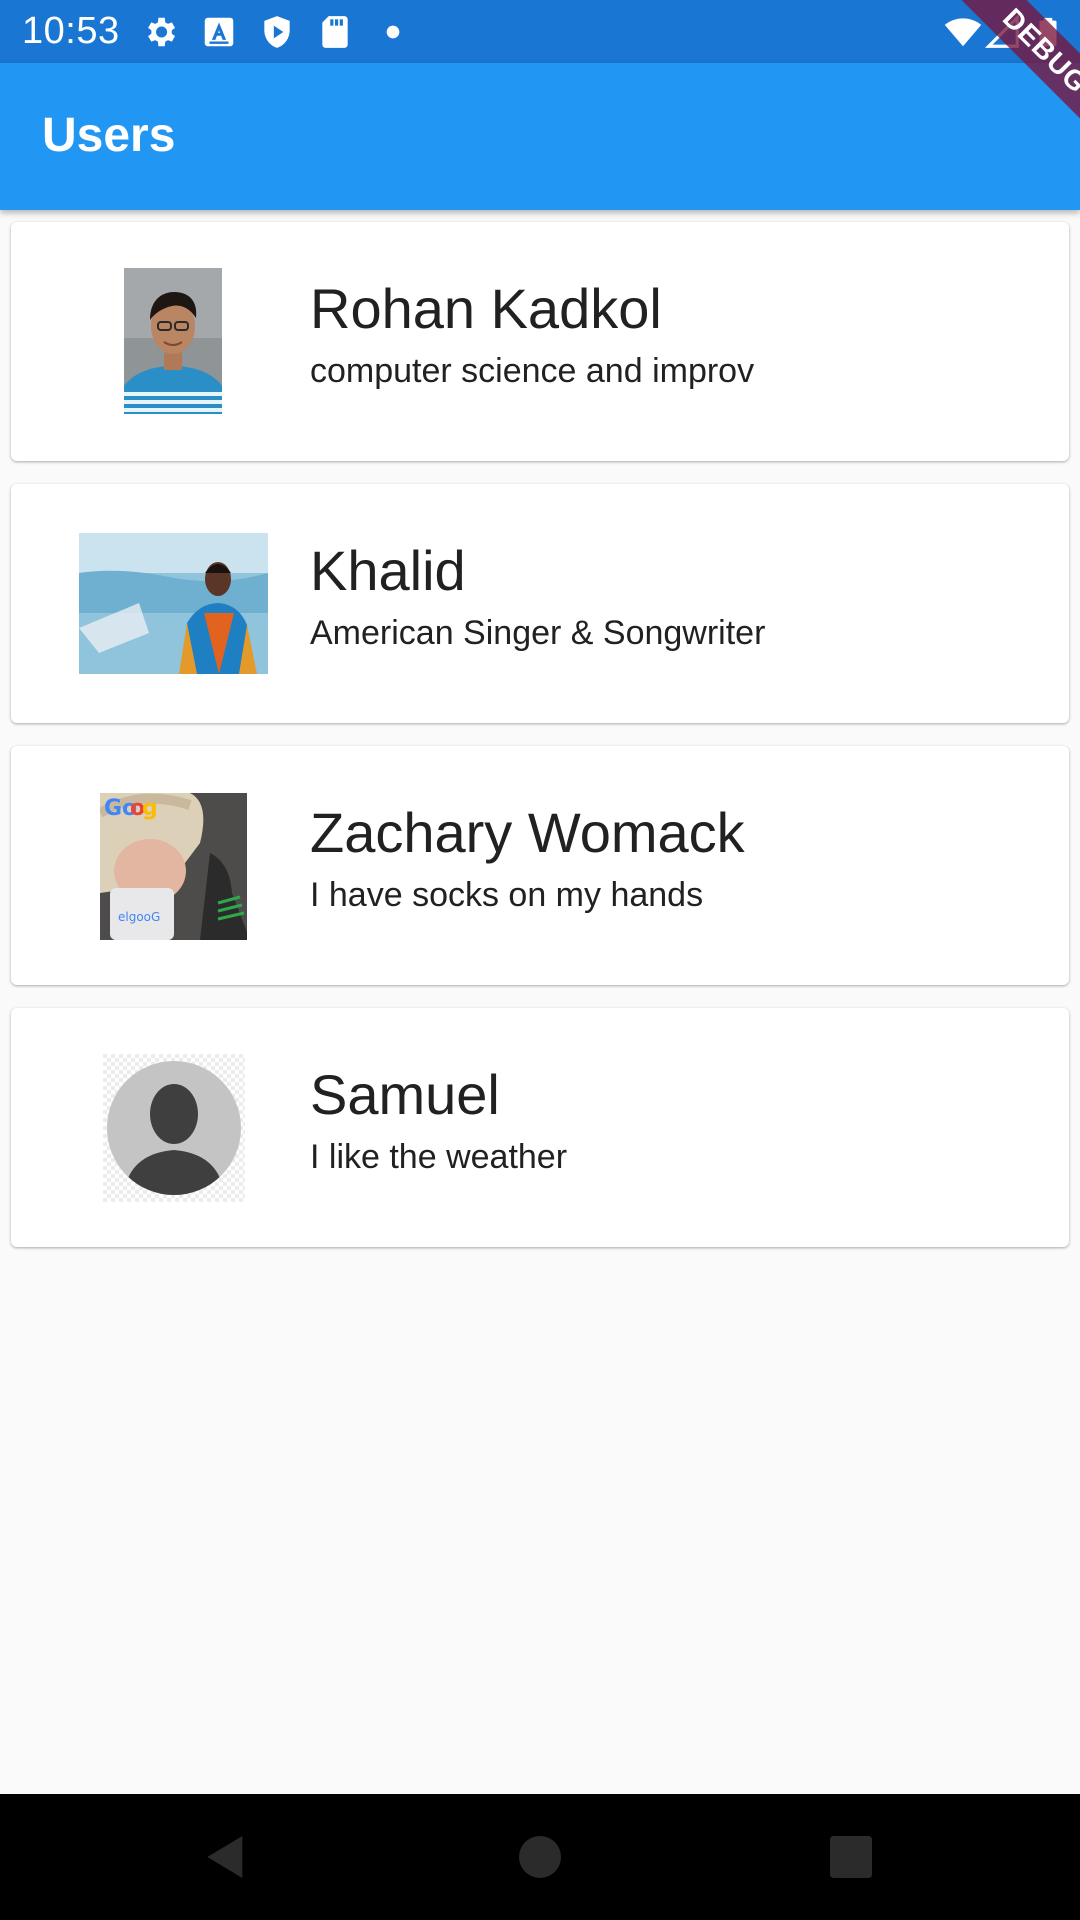 The height and width of the screenshot is (1920, 1080). Describe the element at coordinates (540, 1127) in the screenshot. I see `user-card: Samuel I like the weather` at that location.